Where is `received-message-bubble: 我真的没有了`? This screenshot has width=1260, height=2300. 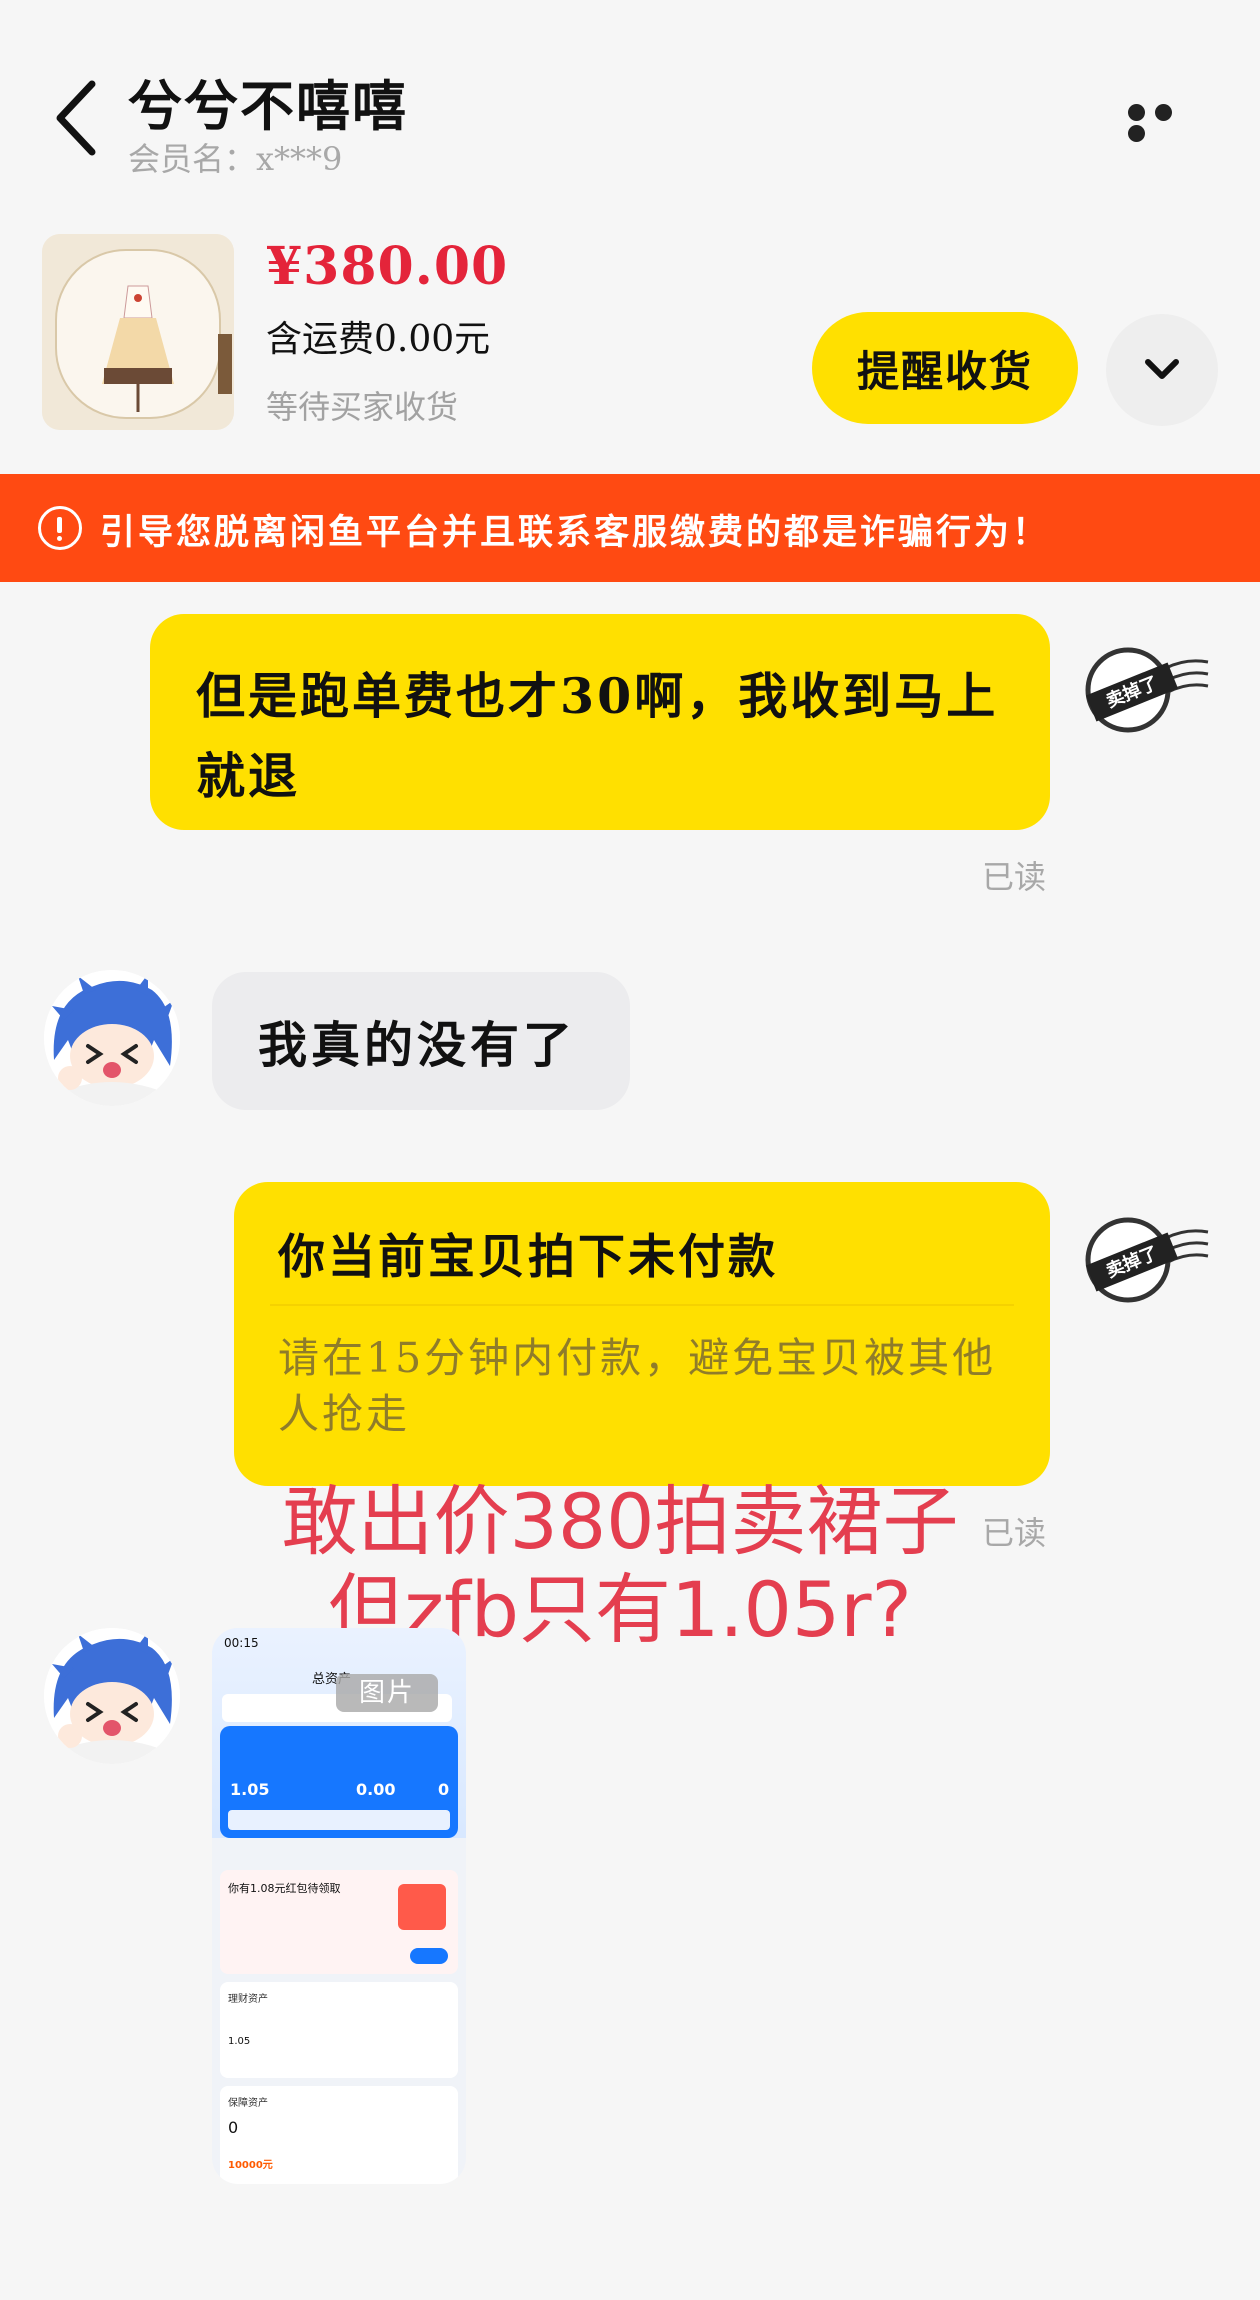 received-message-bubble: 我真的没有了 is located at coordinates (421, 1041).